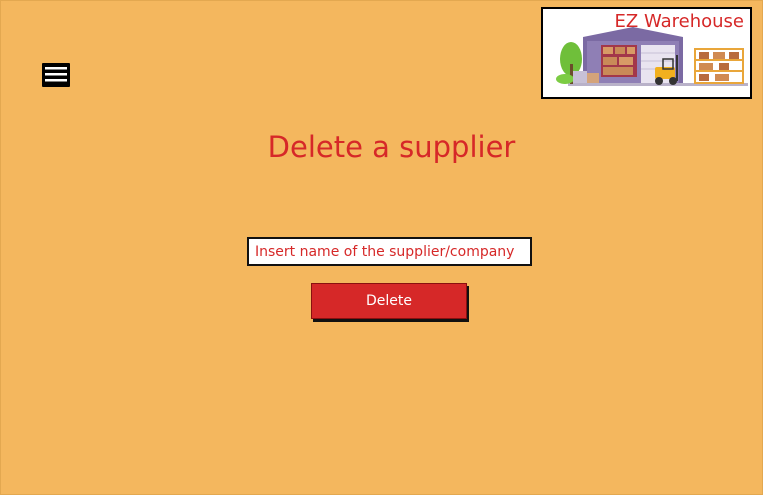 The image size is (763, 495). Describe the element at coordinates (56, 74) in the screenshot. I see `hamburger-menu-icon` at that location.